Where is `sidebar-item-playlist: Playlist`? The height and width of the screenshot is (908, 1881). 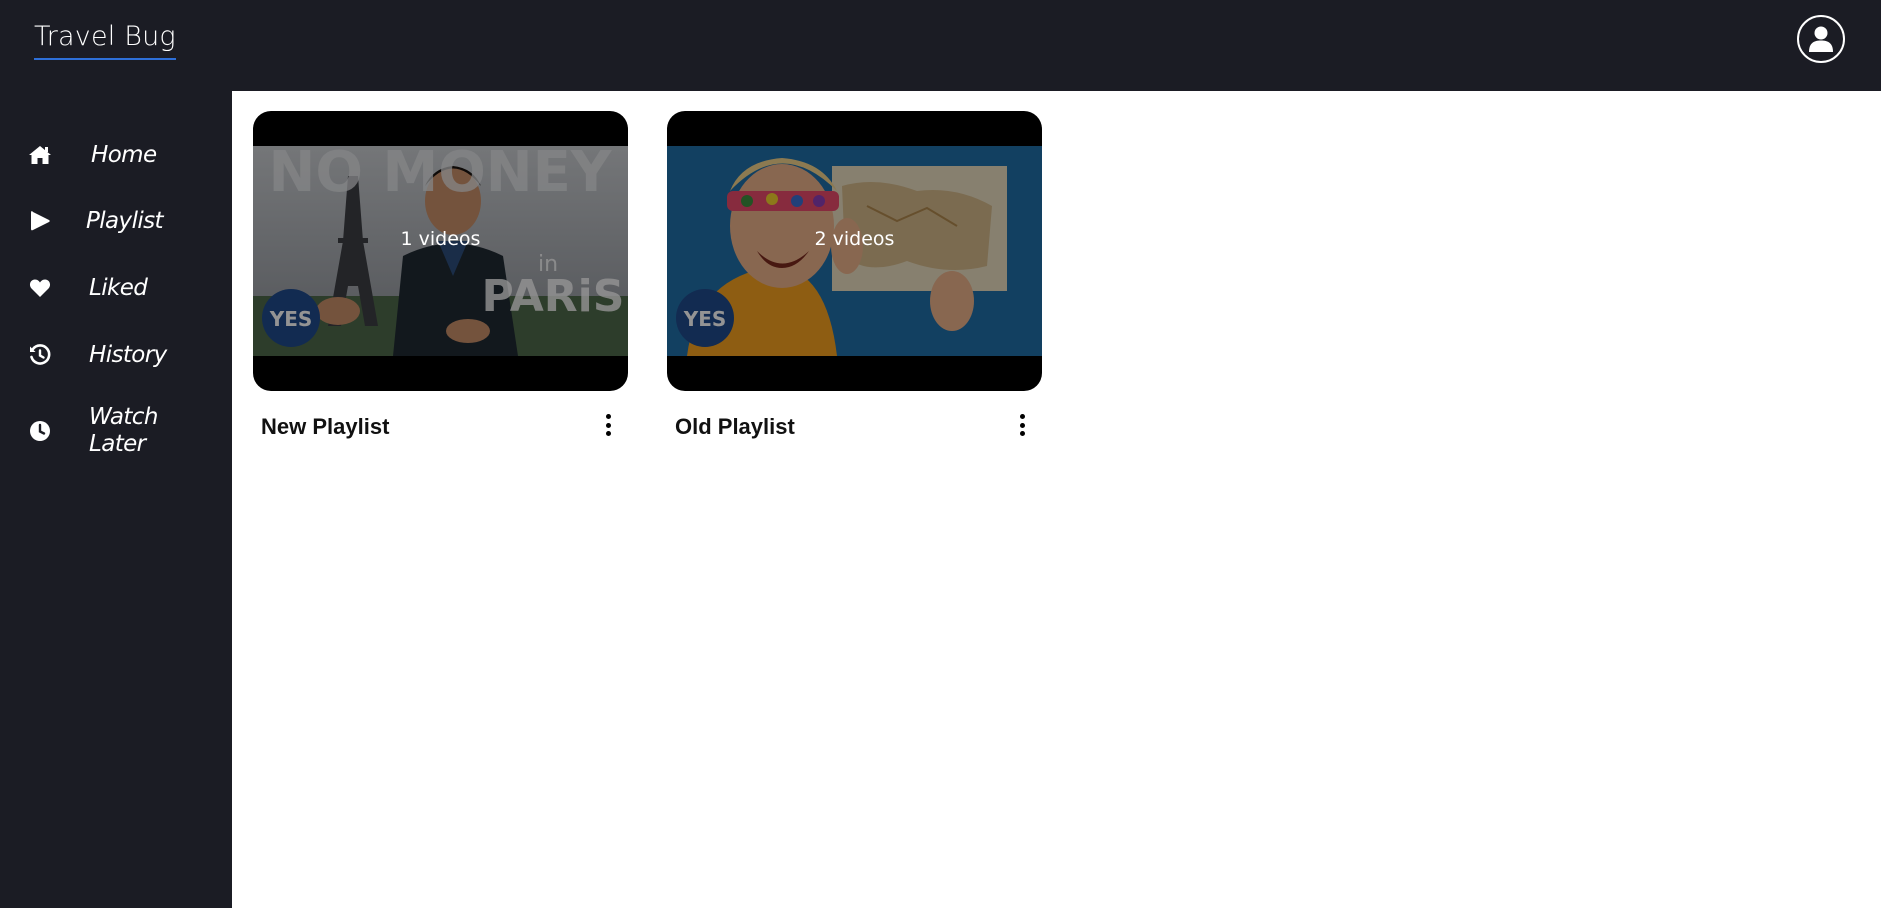 sidebar-item-playlist: Playlist is located at coordinates (116, 221).